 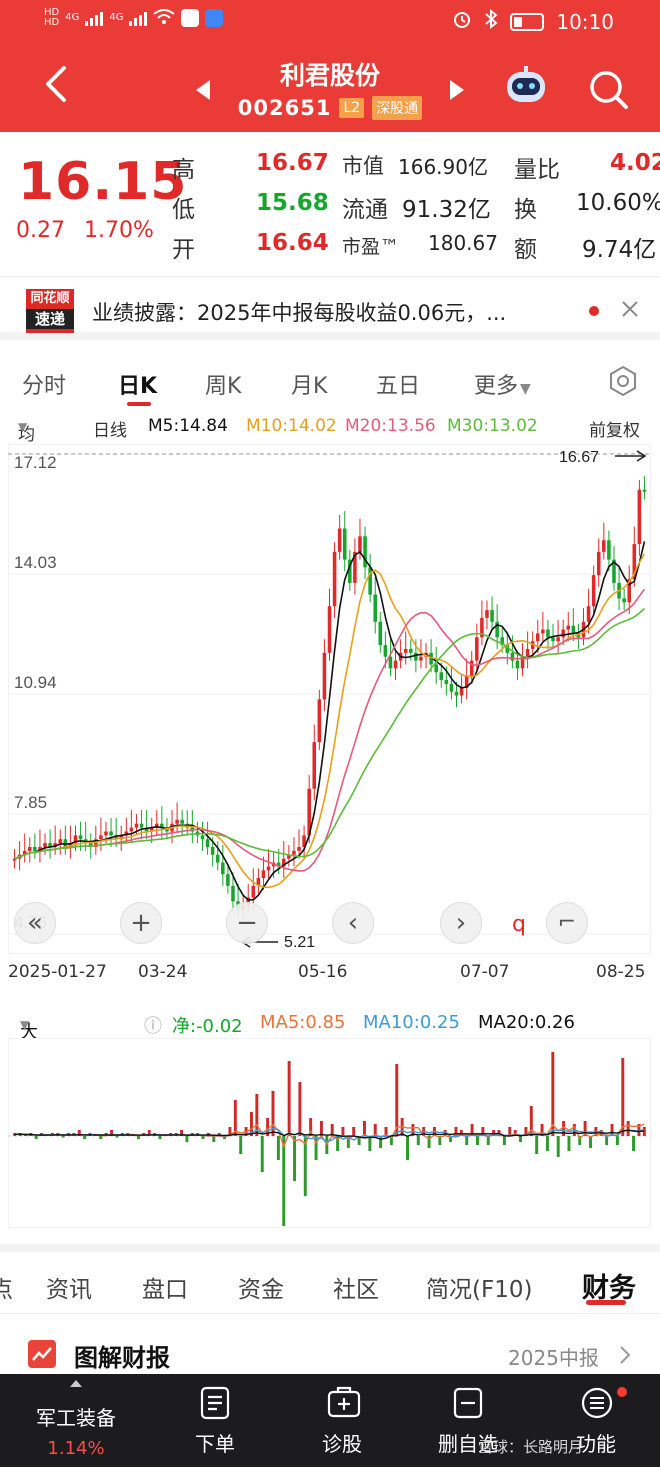 I want to click on report-row: 图解财报 2025中报, so click(x=330, y=1348).